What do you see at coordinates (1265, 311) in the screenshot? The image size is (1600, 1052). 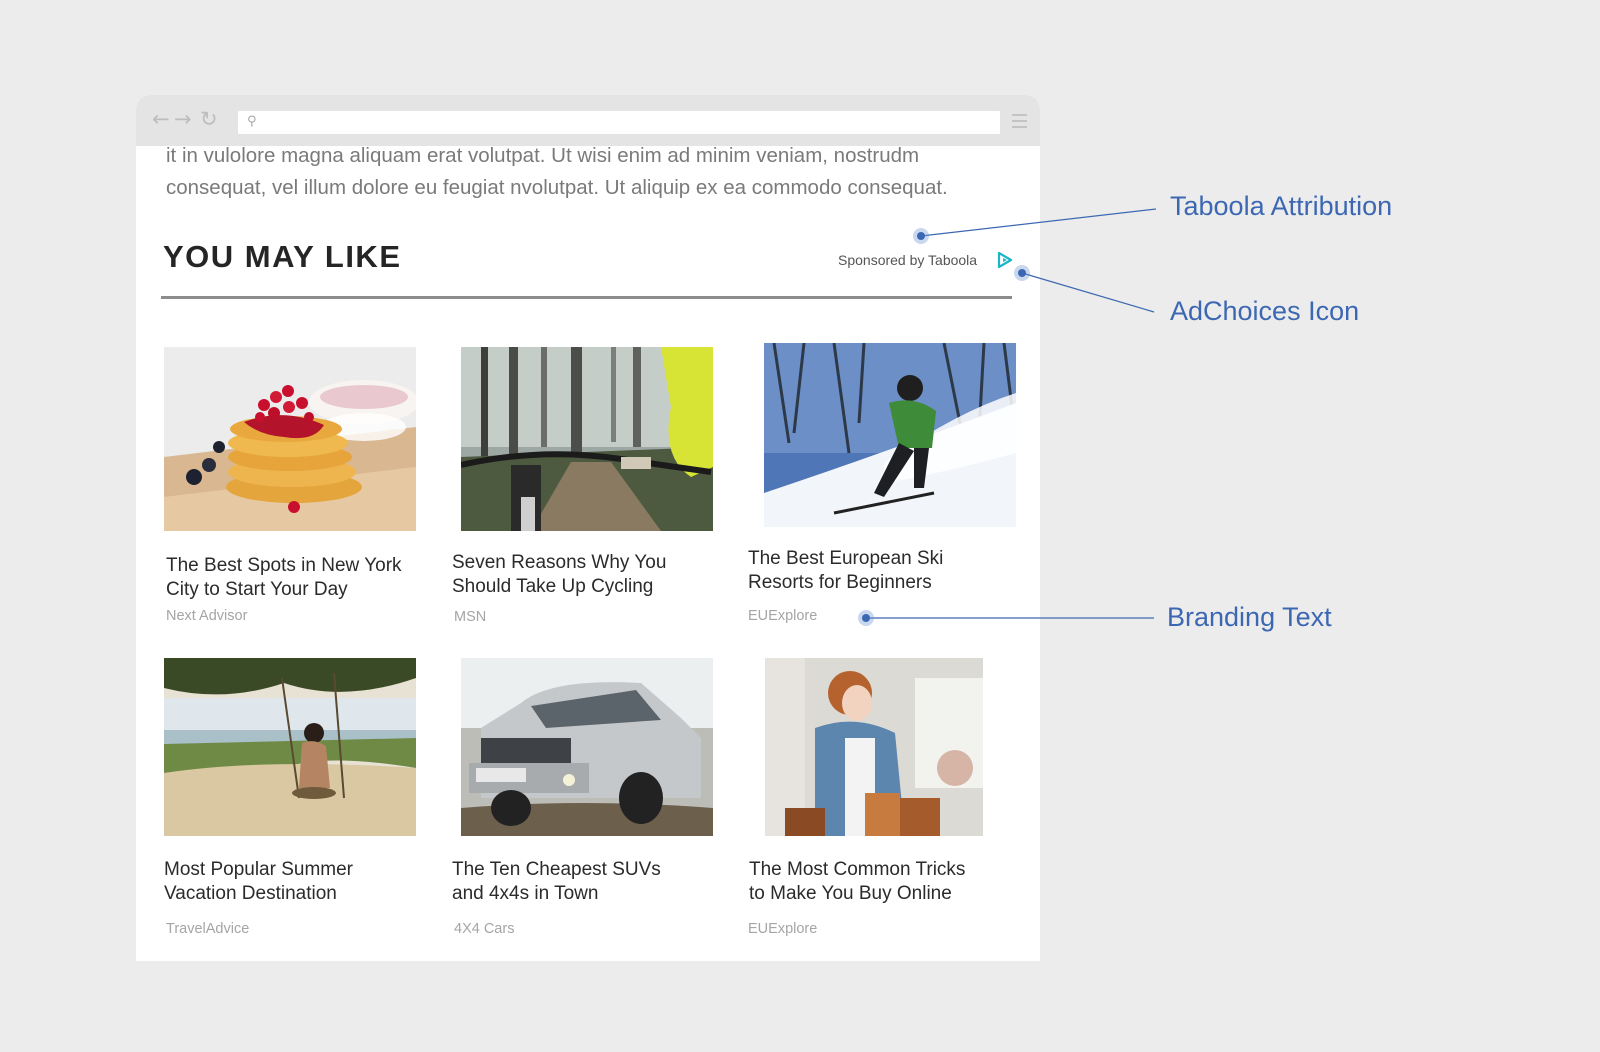 I see `callout-adchoices-icon: AdChoices Icon` at bounding box center [1265, 311].